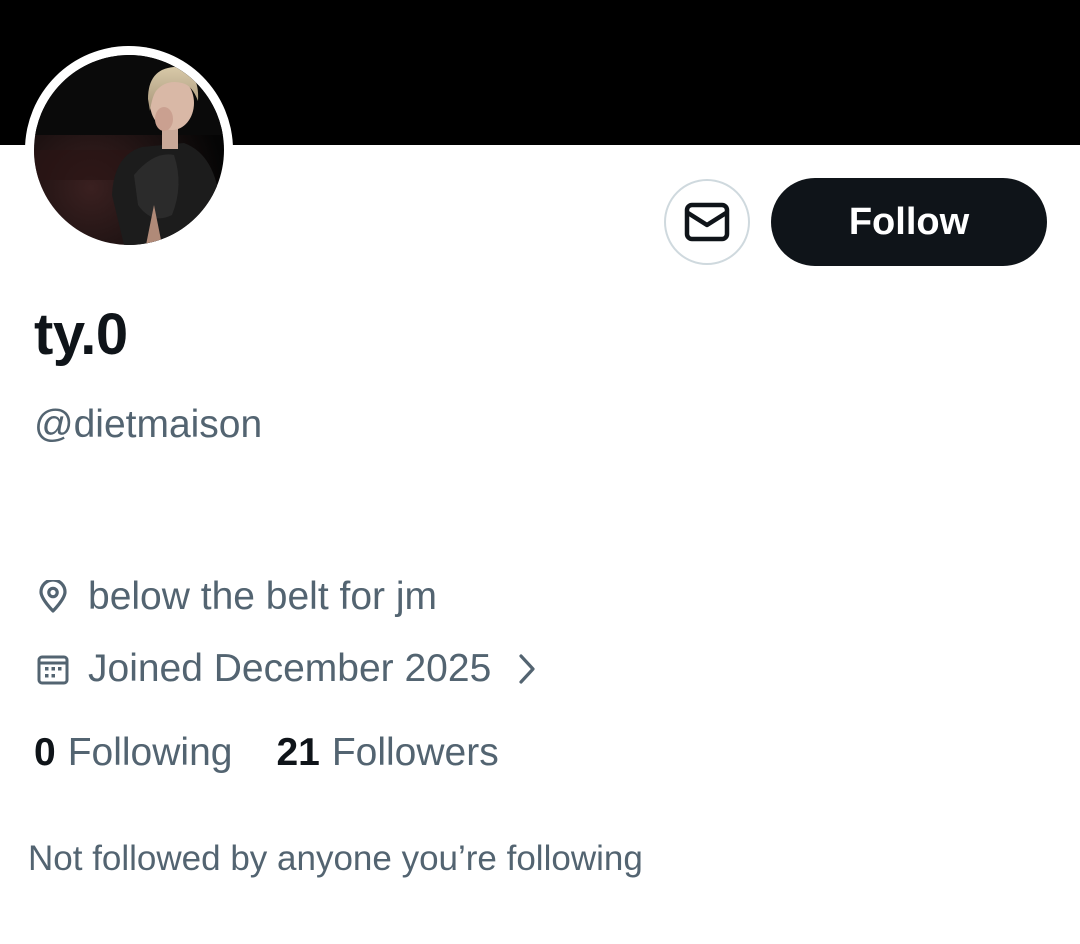 The image size is (1080, 944). I want to click on followers-label: Followers, so click(415, 752).